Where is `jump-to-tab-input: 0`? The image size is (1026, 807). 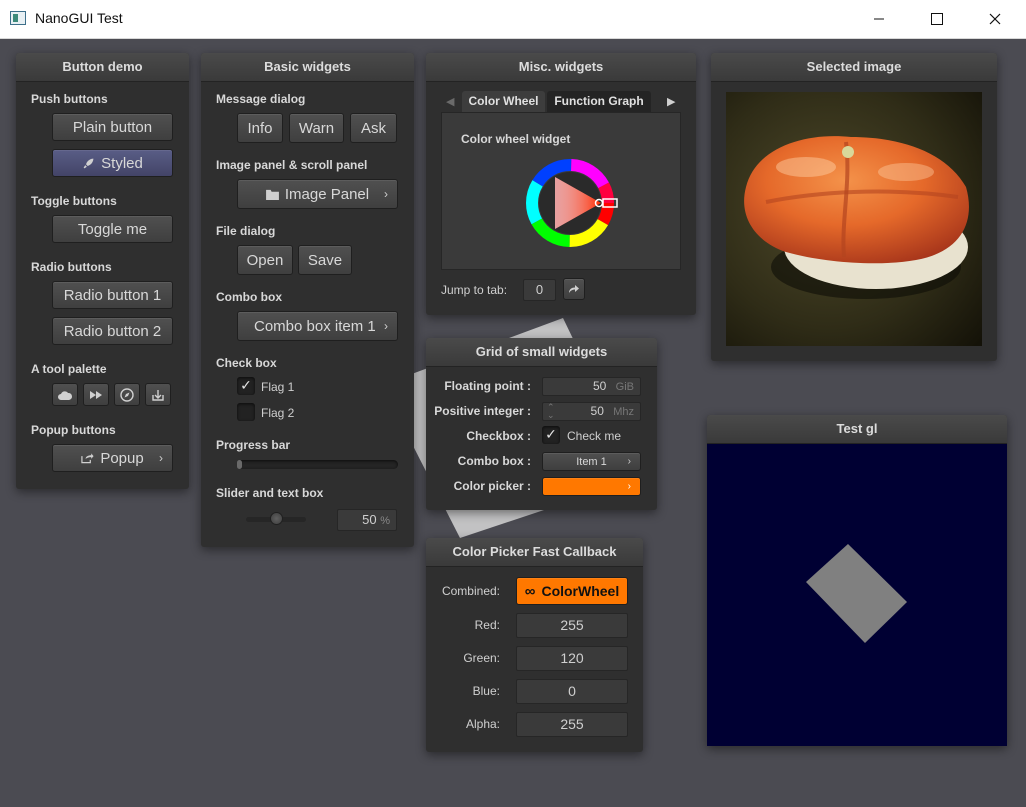
jump-to-tab-input: 0 is located at coordinates (539, 290).